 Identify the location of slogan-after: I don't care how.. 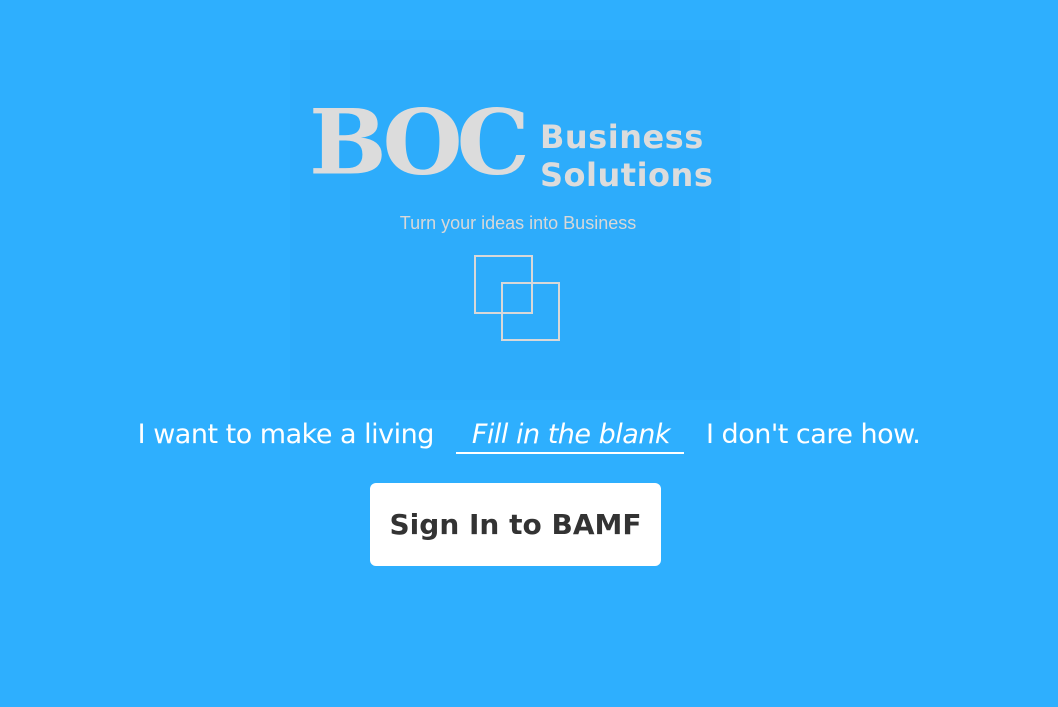
(813, 434).